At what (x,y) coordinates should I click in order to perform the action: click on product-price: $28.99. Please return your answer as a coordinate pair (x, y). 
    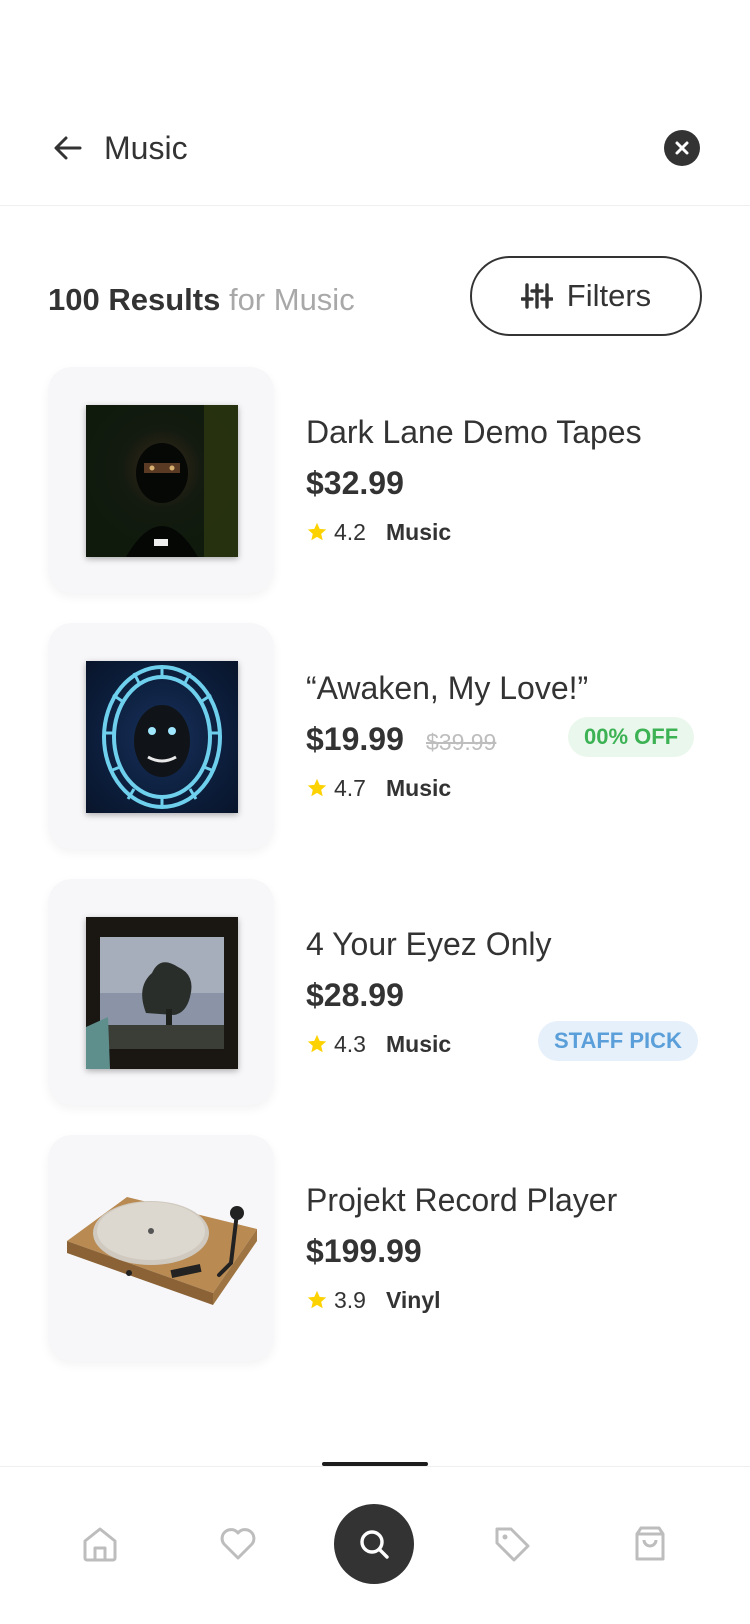
    Looking at the image, I should click on (355, 995).